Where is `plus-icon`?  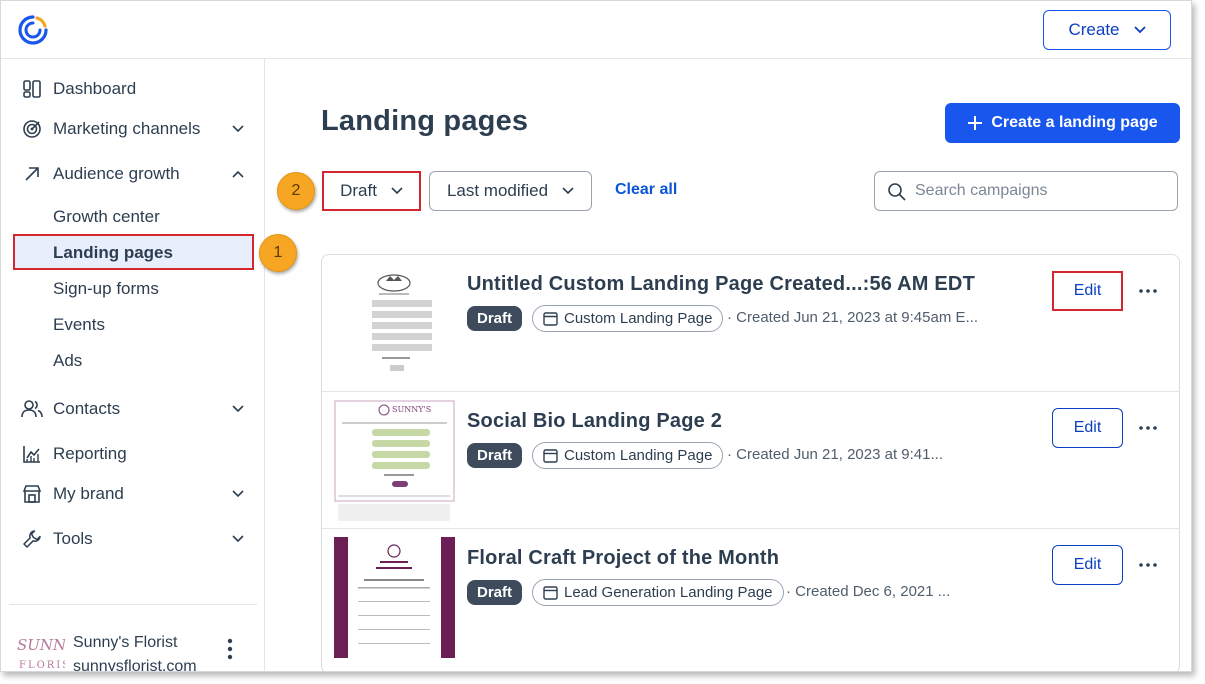
plus-icon is located at coordinates (975, 123).